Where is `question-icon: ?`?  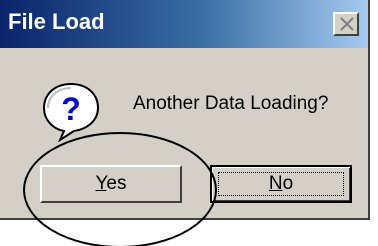
question-icon: ? is located at coordinates (71, 112).